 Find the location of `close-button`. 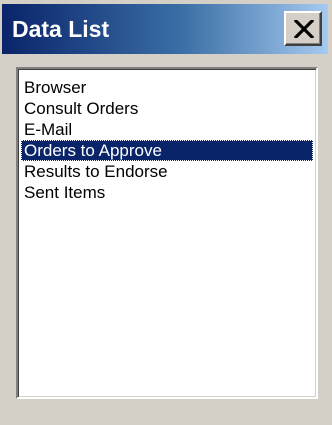

close-button is located at coordinates (303, 28).